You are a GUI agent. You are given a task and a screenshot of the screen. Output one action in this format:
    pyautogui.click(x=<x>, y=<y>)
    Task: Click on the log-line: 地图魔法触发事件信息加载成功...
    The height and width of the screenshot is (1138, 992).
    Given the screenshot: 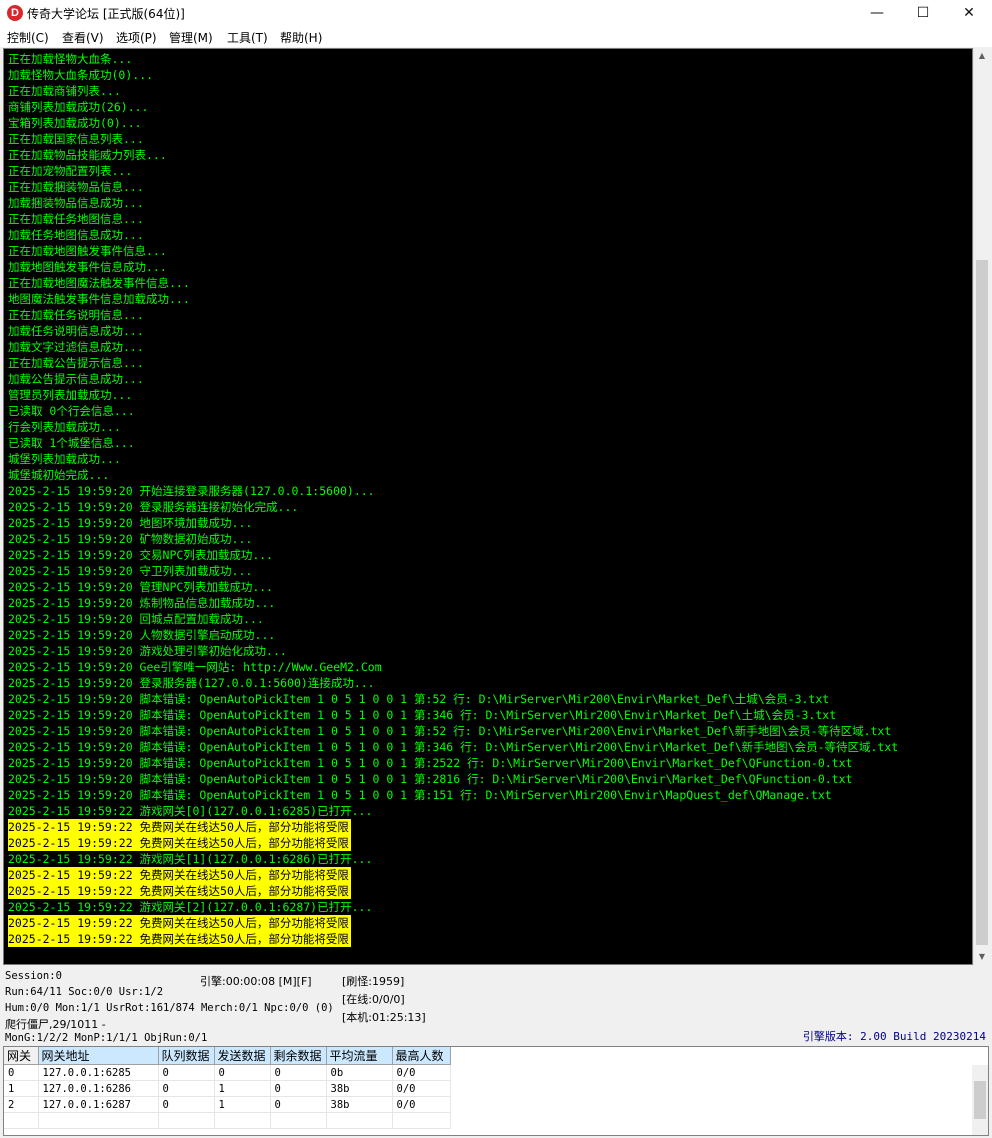 What is the action you would take?
    pyautogui.click(x=99, y=299)
    